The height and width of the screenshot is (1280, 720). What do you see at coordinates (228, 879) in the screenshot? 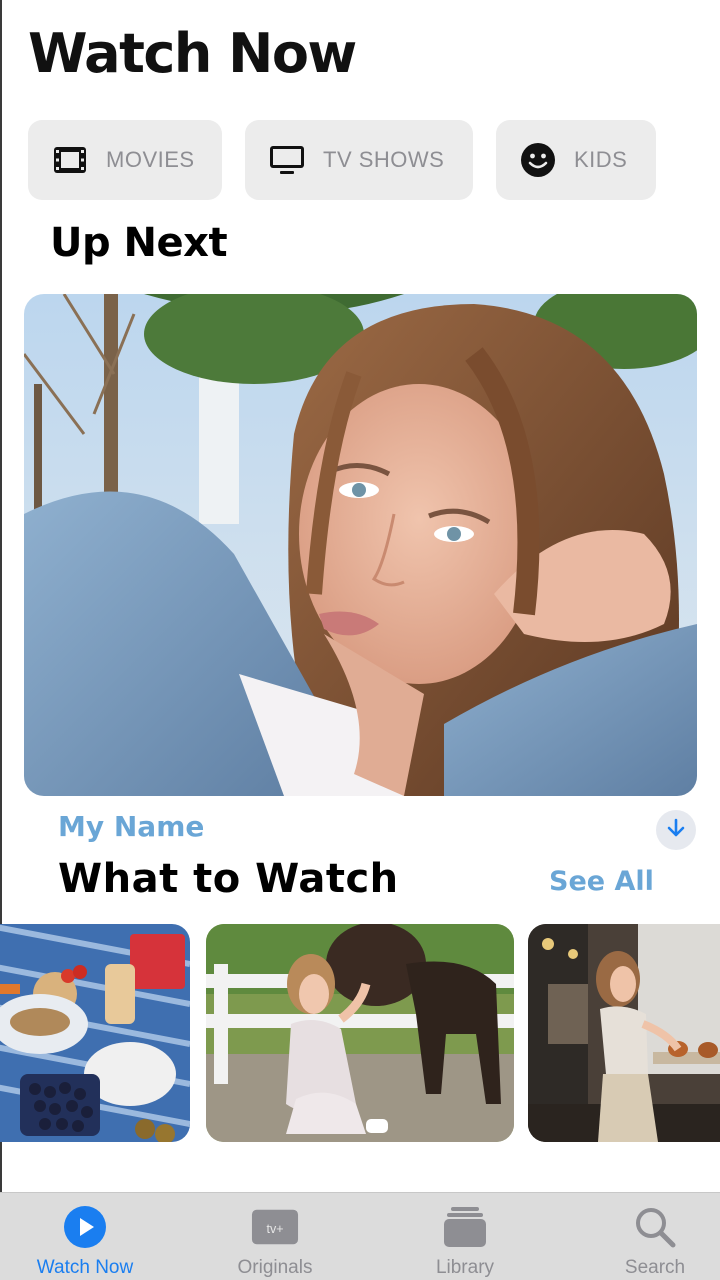
I see `what-to-watch-heading: What to Watch` at bounding box center [228, 879].